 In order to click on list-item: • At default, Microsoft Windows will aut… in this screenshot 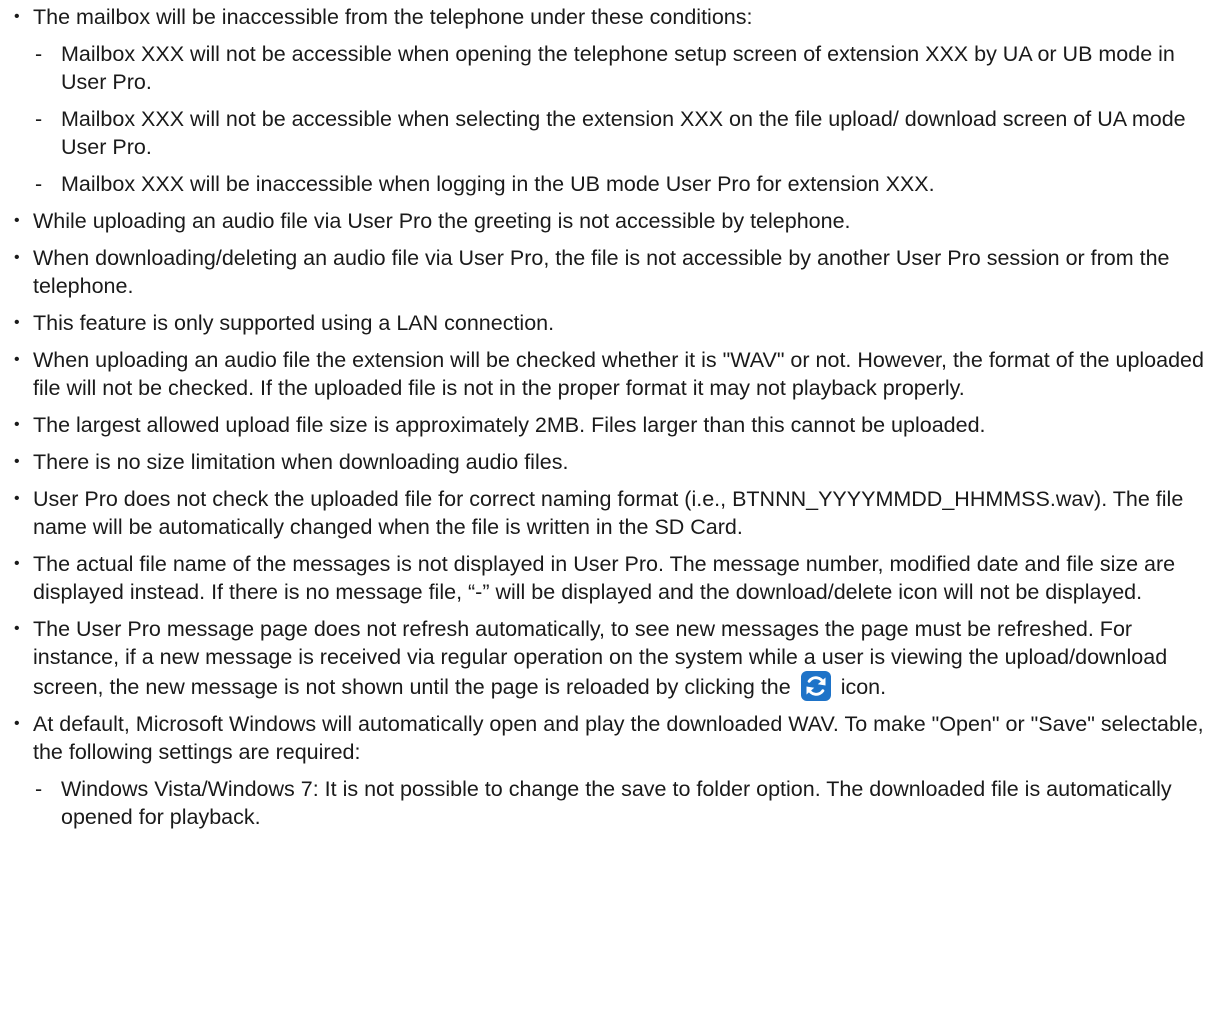, I will do `click(611, 770)`.